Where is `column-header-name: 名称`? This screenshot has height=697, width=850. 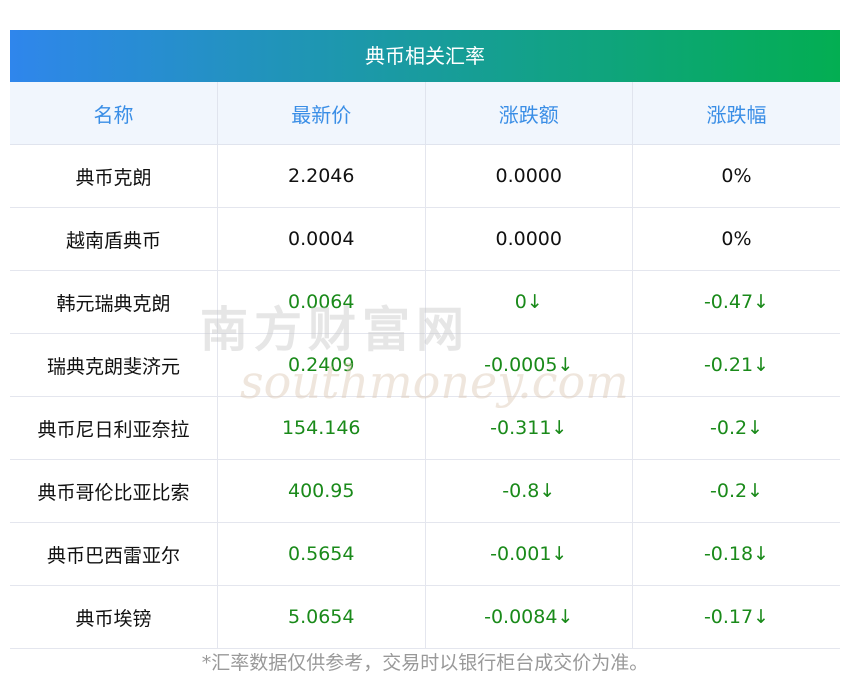 column-header-name: 名称 is located at coordinates (114, 113).